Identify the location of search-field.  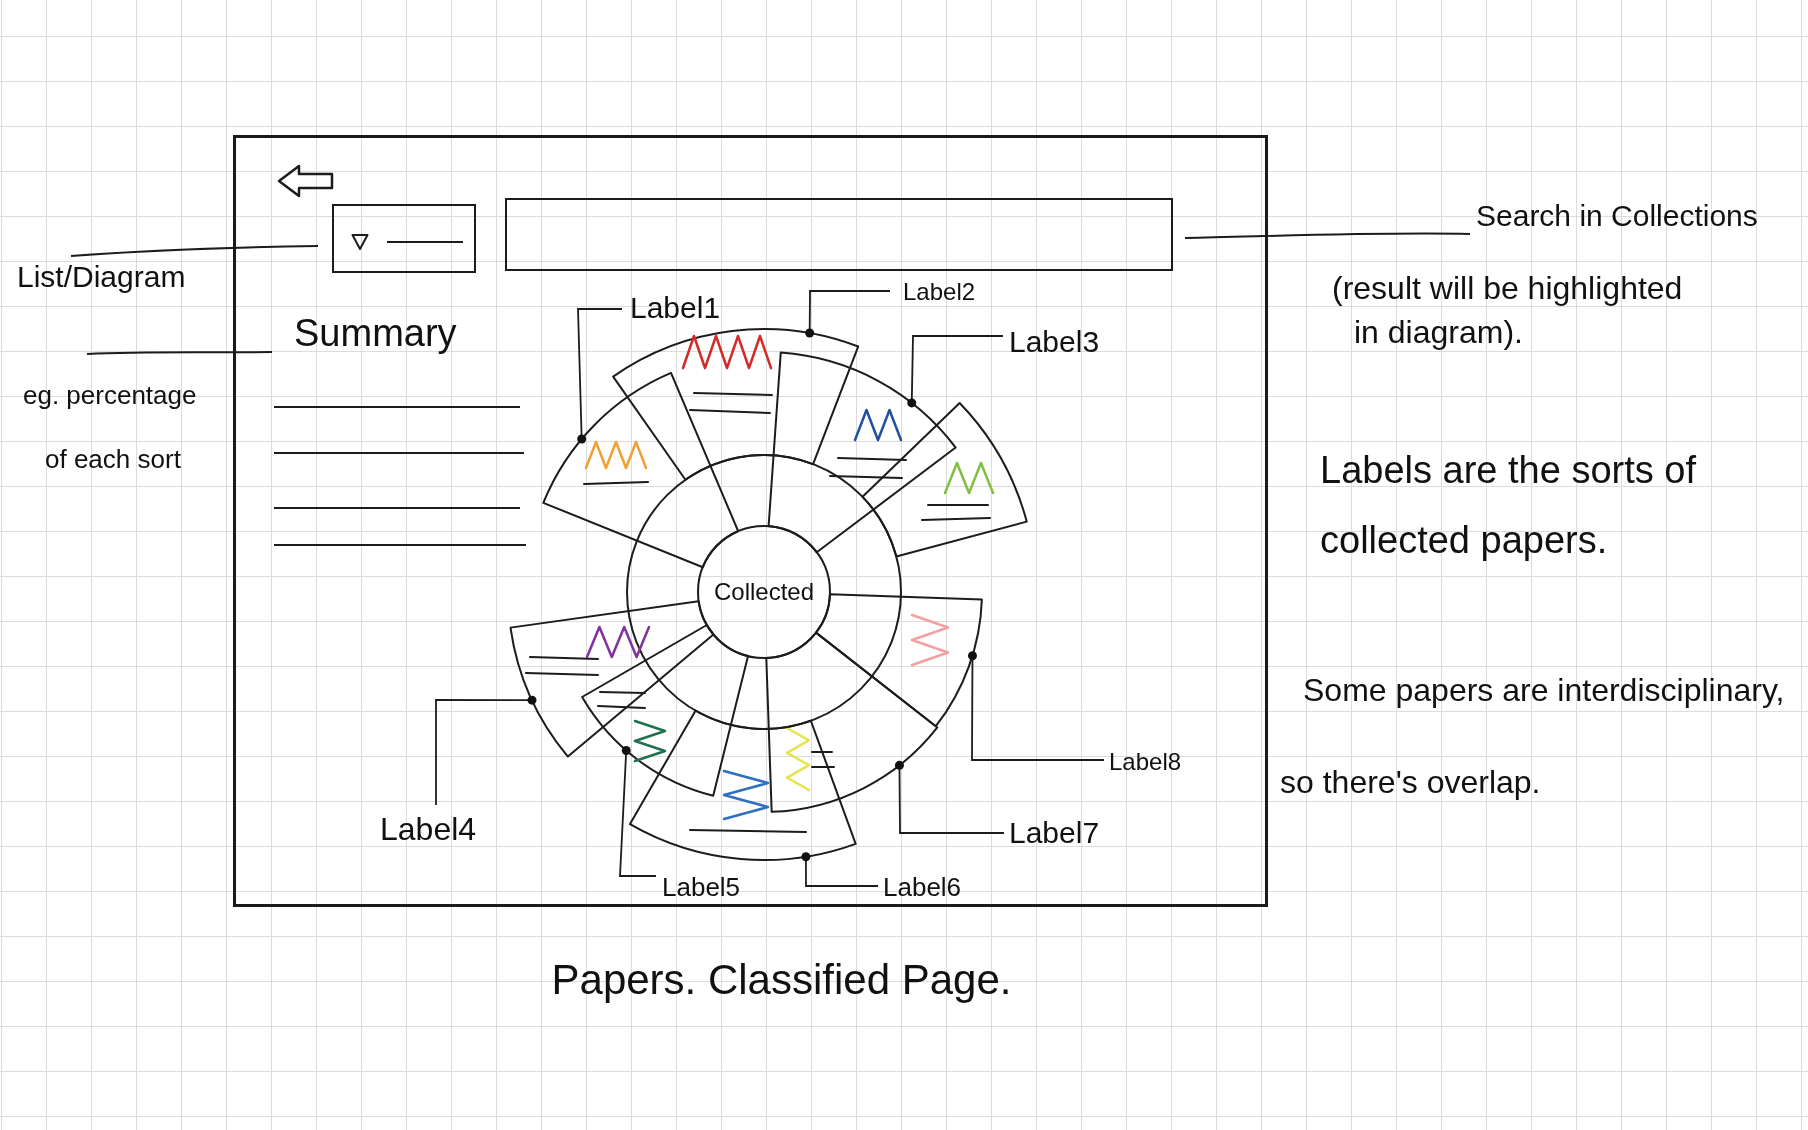
(839, 234).